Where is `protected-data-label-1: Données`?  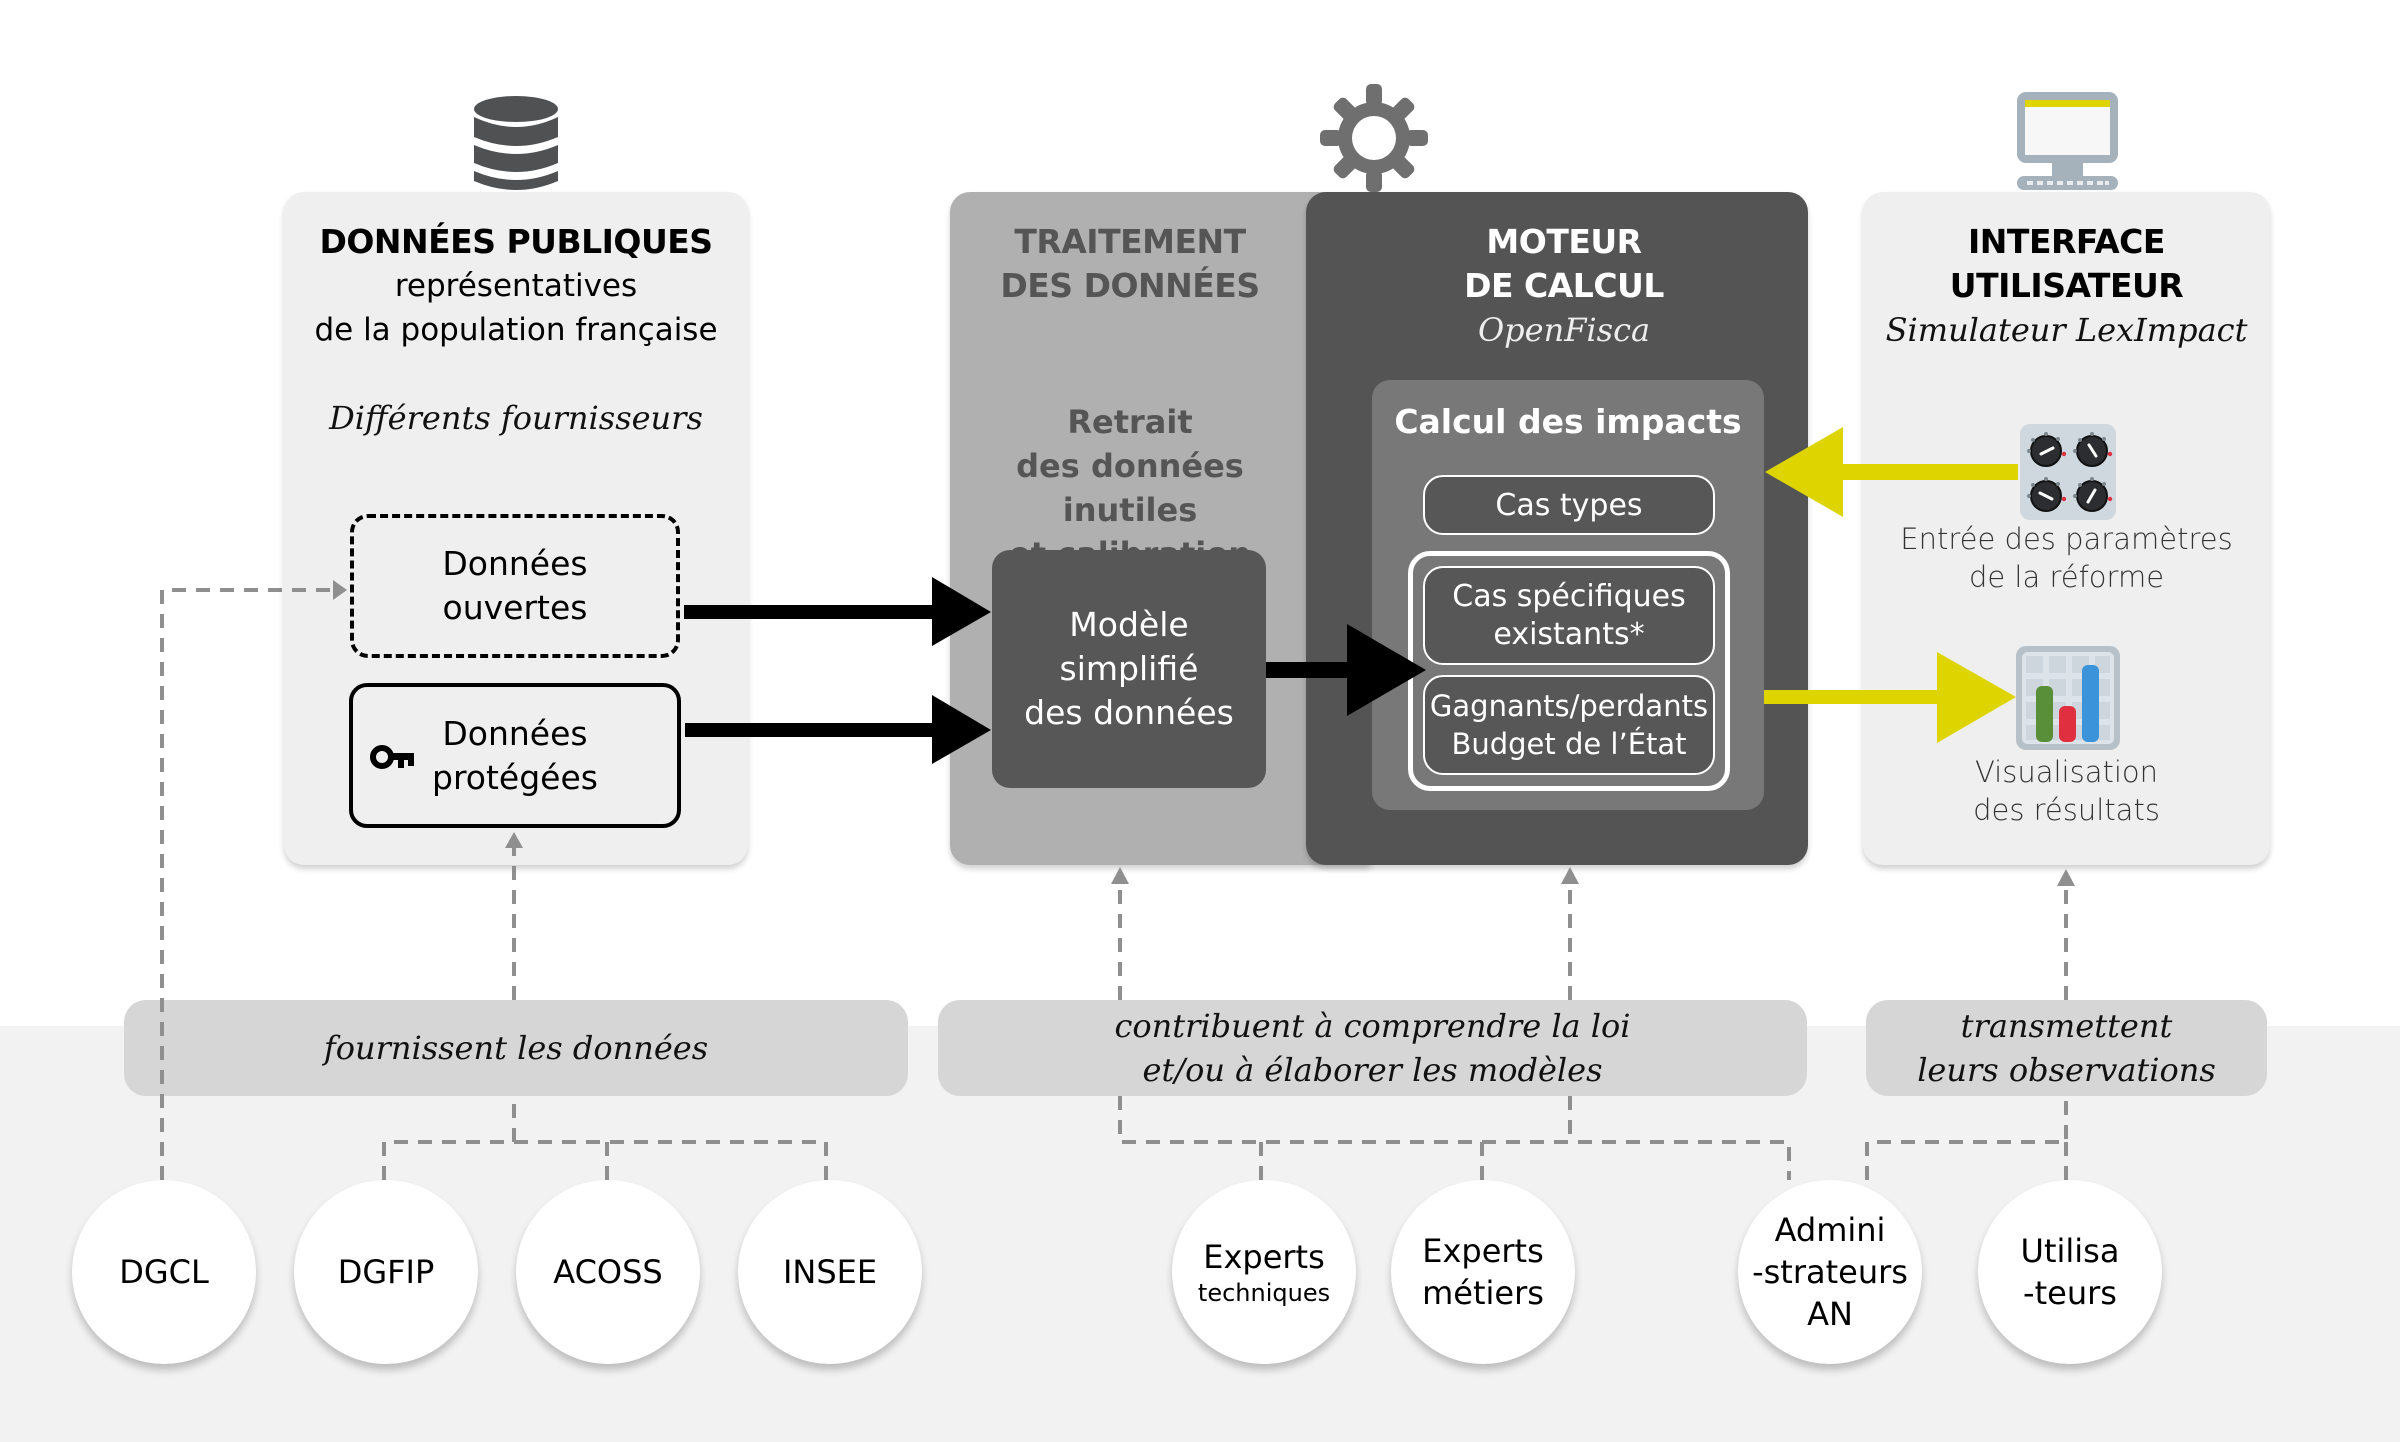 protected-data-label-1: Données is located at coordinates (515, 733).